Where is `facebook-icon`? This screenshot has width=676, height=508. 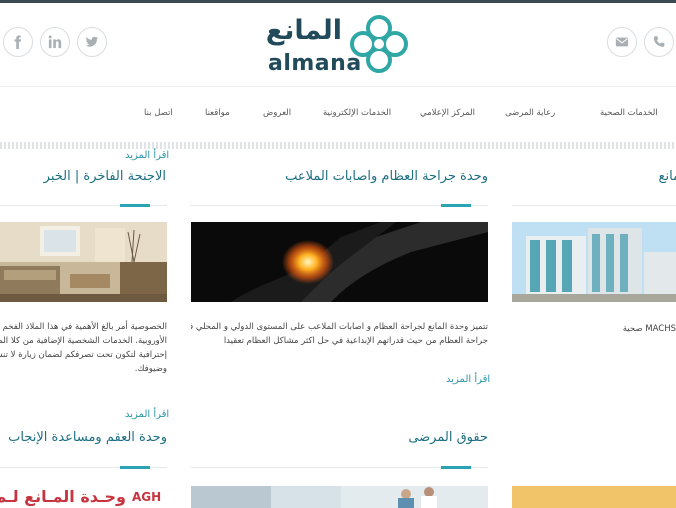 facebook-icon is located at coordinates (18, 42).